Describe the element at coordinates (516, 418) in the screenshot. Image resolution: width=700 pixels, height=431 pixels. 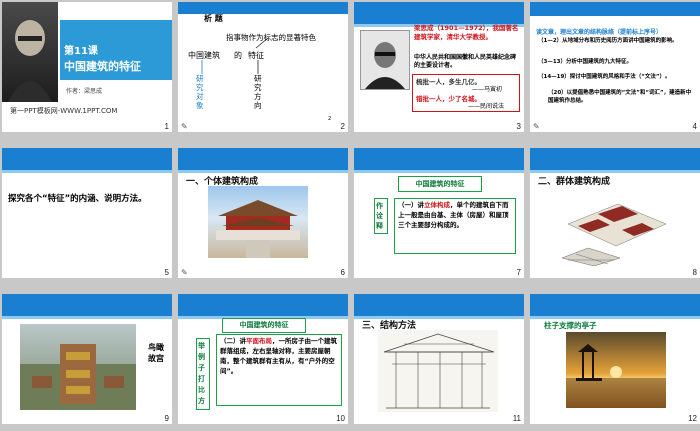
I see `slide-number: 11` at that location.